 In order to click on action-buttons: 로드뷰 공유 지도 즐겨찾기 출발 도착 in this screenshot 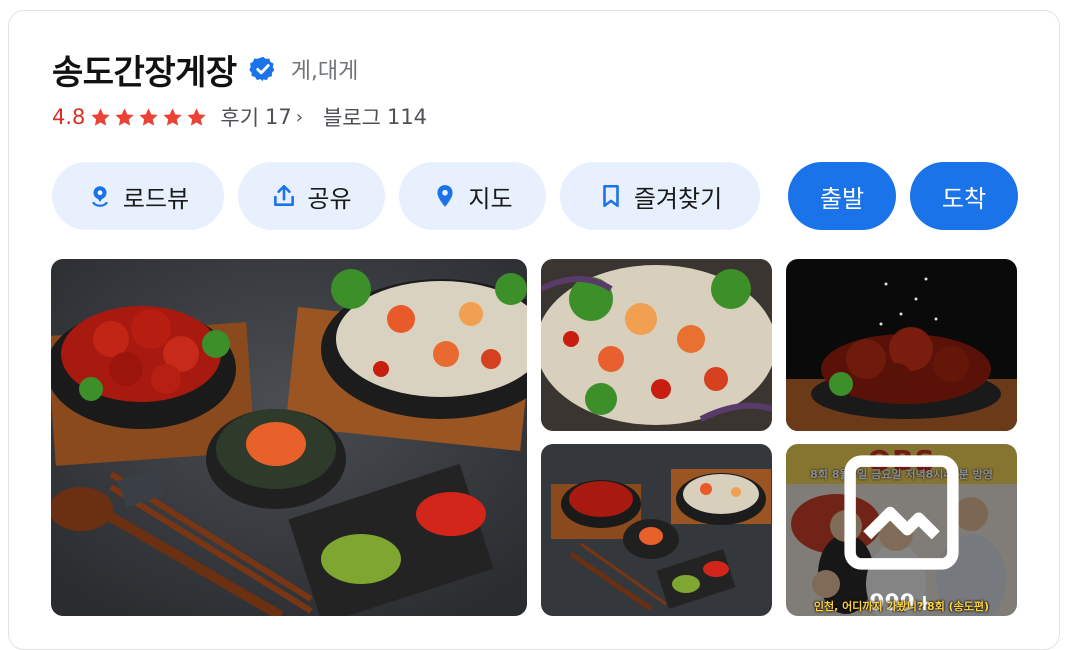, I will do `click(535, 196)`.